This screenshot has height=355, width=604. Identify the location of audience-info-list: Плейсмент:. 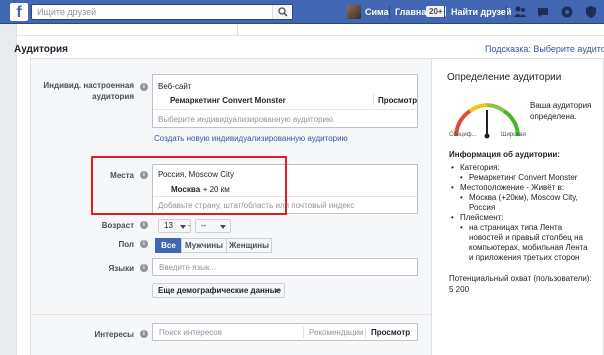
(526, 218).